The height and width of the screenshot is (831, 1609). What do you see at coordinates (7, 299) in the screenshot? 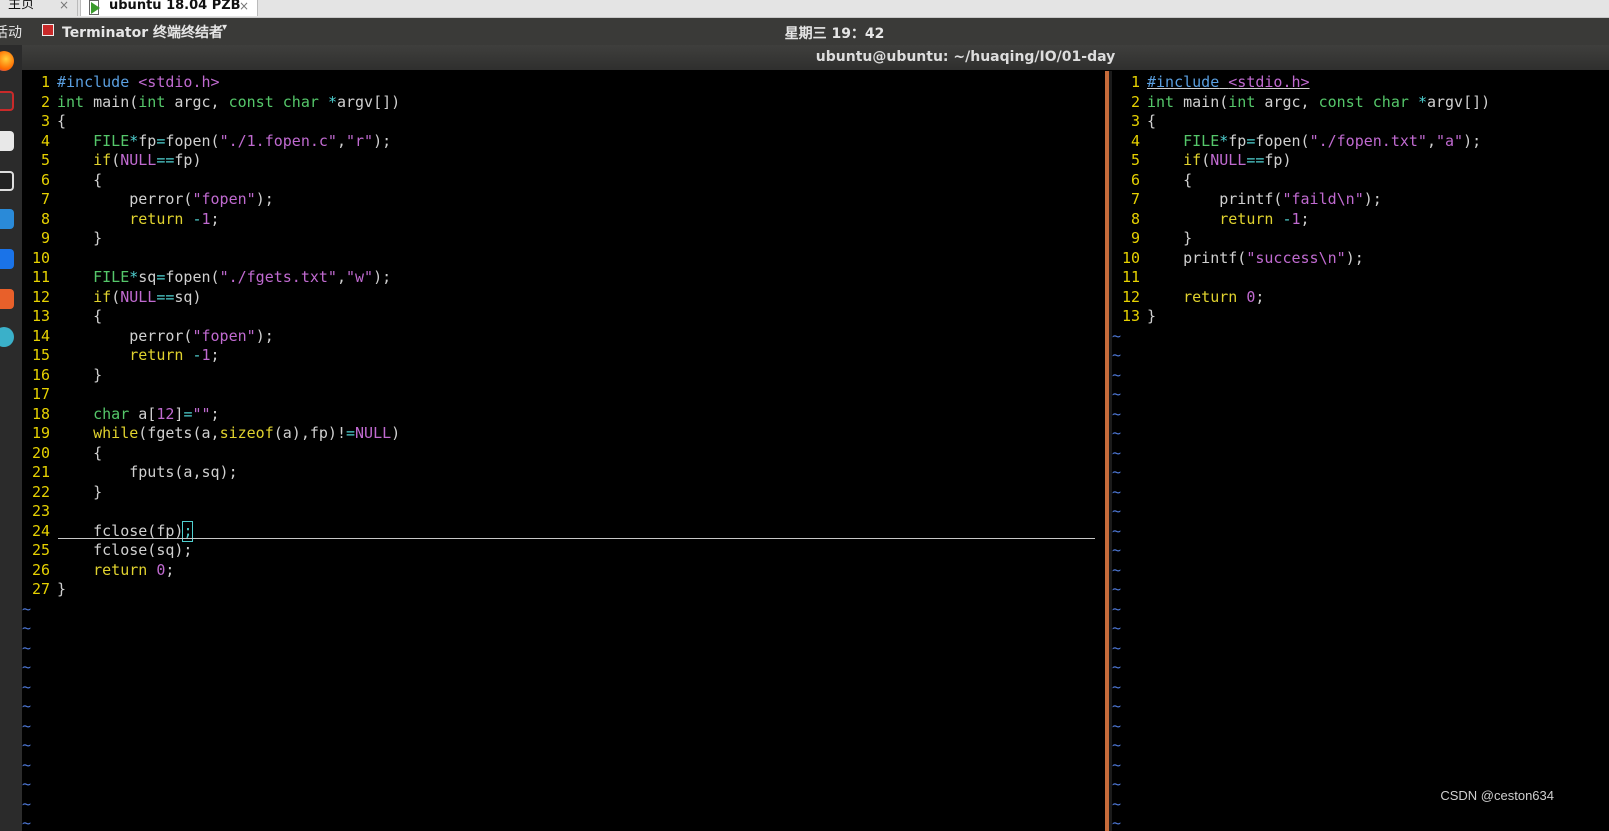
I see `software-icon` at bounding box center [7, 299].